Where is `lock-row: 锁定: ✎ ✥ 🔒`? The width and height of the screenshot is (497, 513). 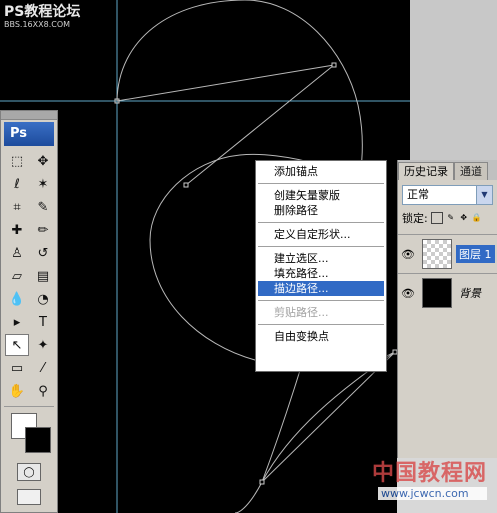 lock-row: 锁定: ✎ ✥ 🔒 is located at coordinates (447, 218).